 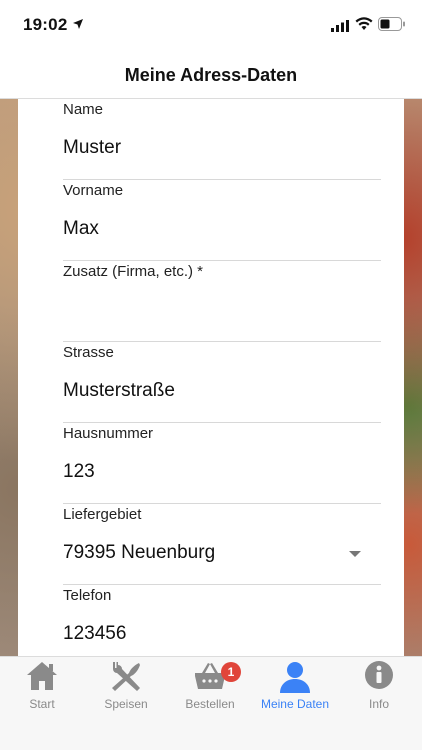 I want to click on vorname-field: Vorname Max, so click(x=222, y=220).